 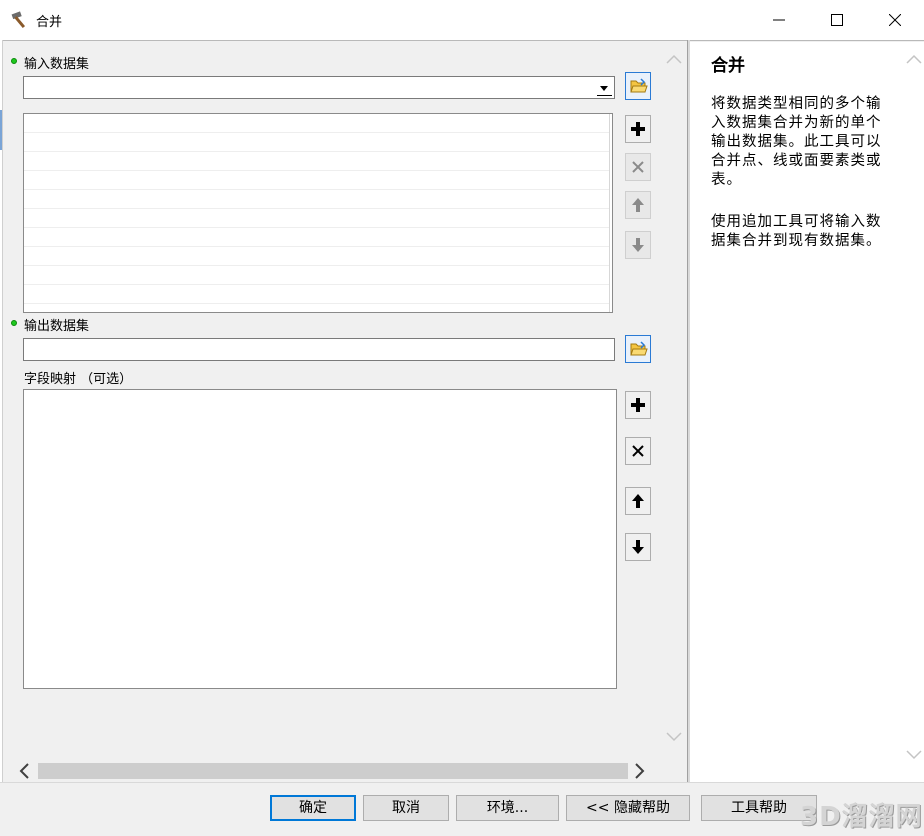 I want to click on close-icon, so click(x=895, y=20).